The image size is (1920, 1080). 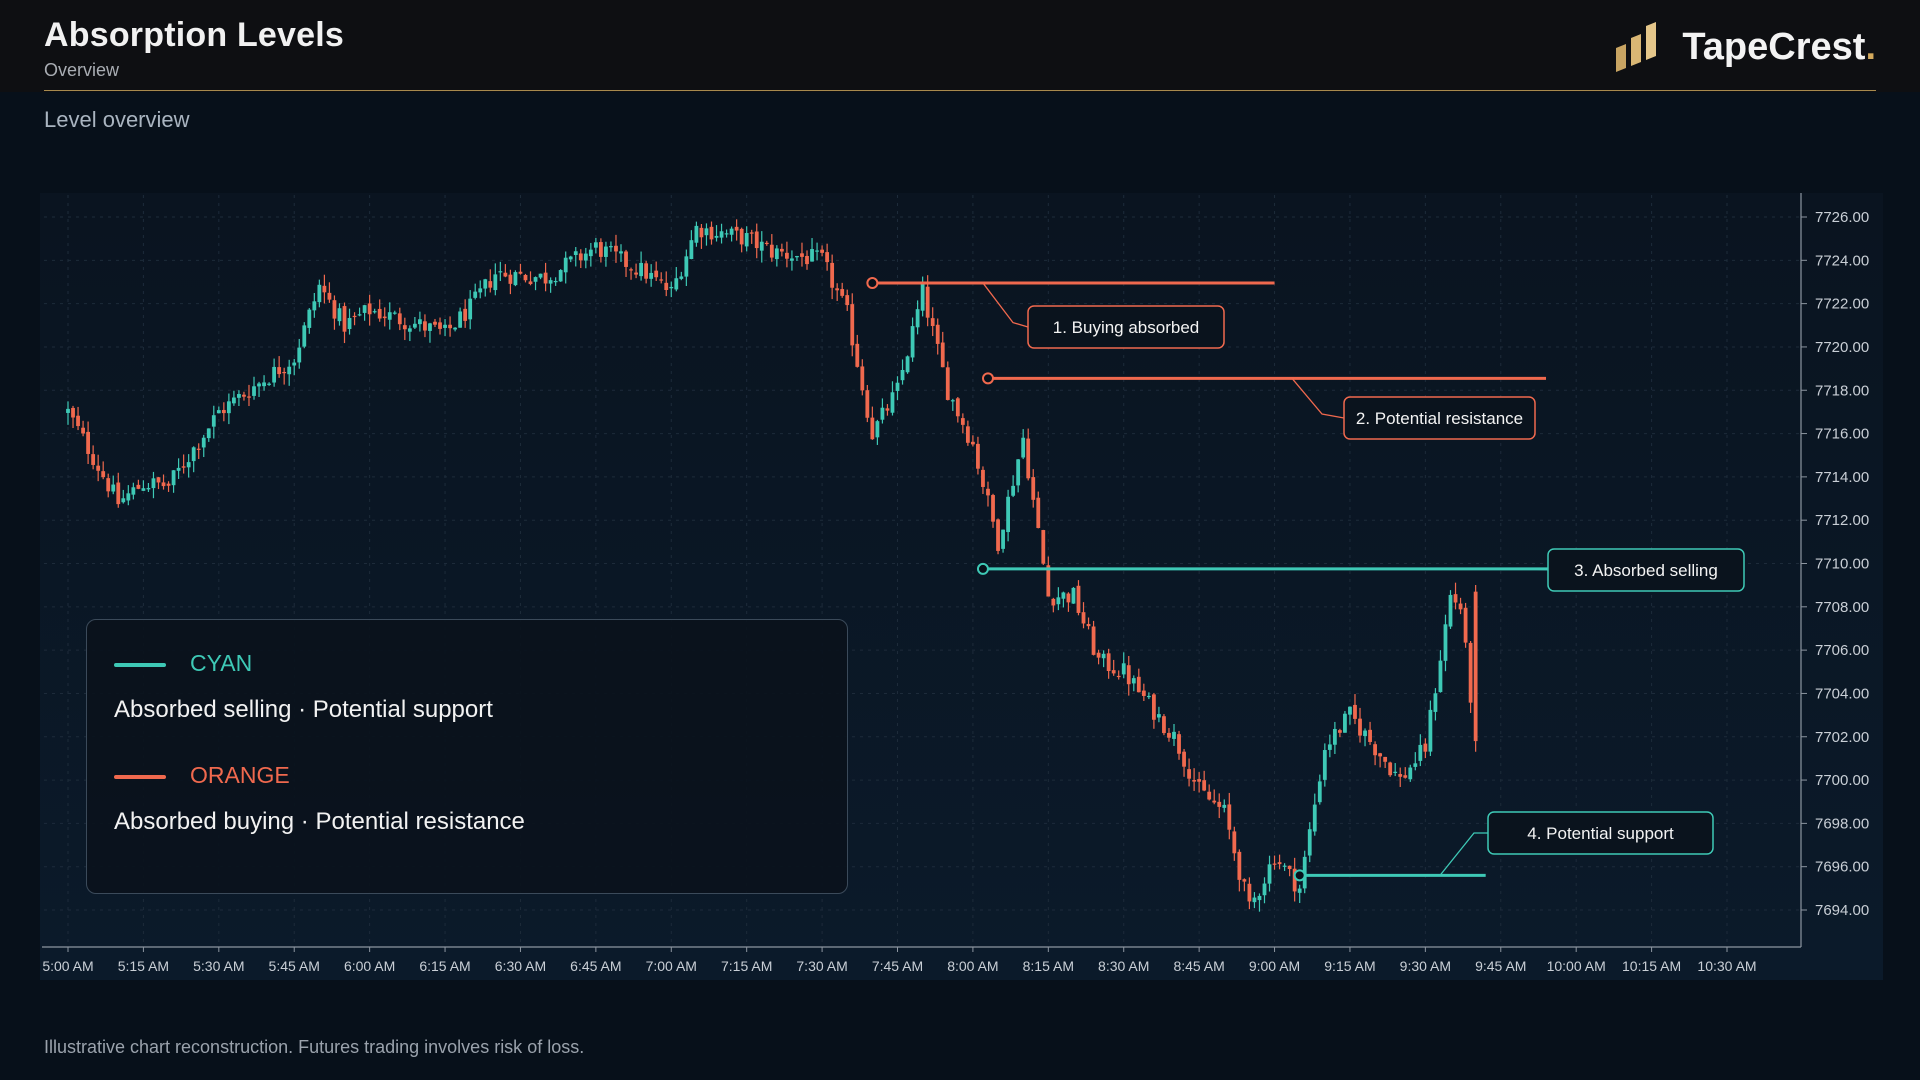 I want to click on y-tick-label: 7712.00, so click(x=1842, y=520).